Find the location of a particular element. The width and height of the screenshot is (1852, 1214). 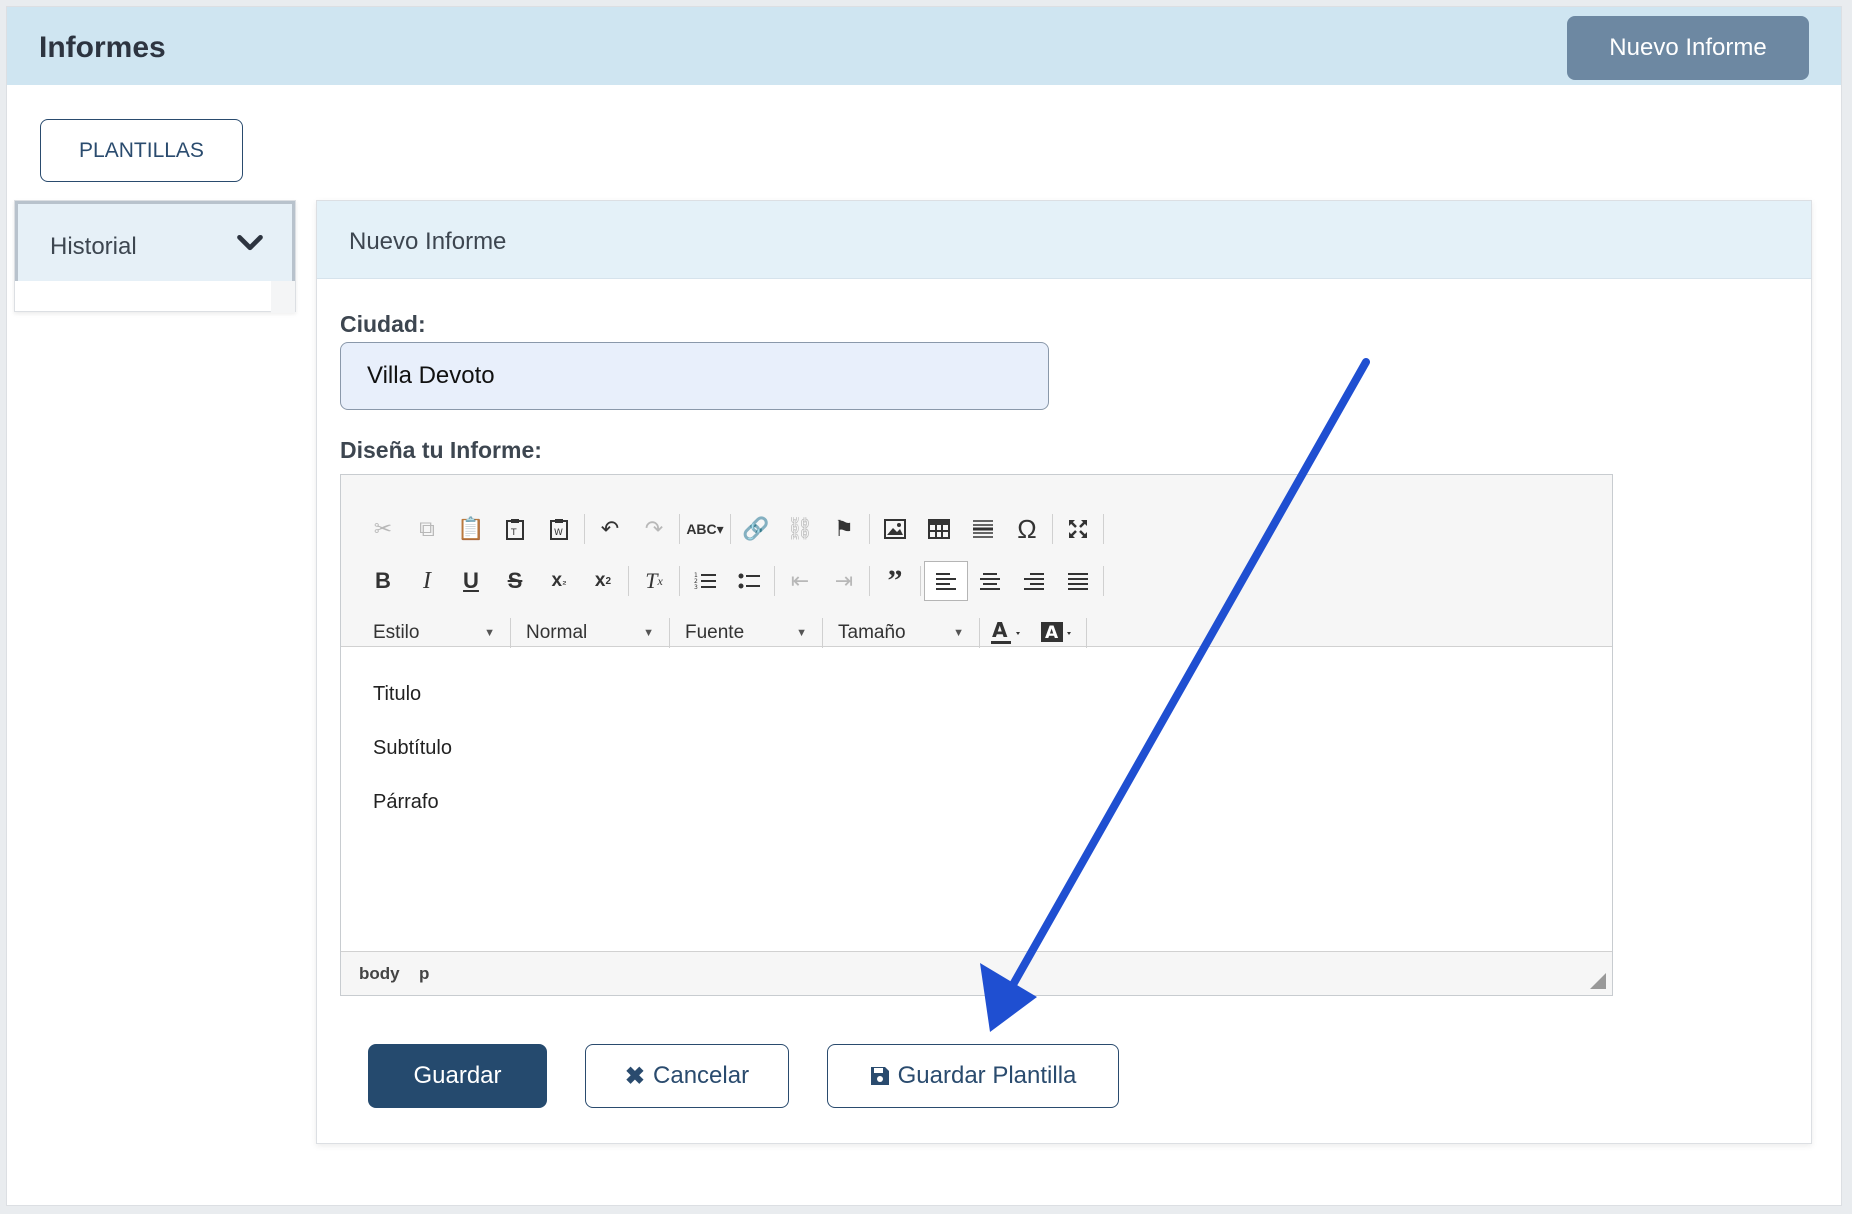

new-report-button: Nuevo Informe is located at coordinates (1688, 48).